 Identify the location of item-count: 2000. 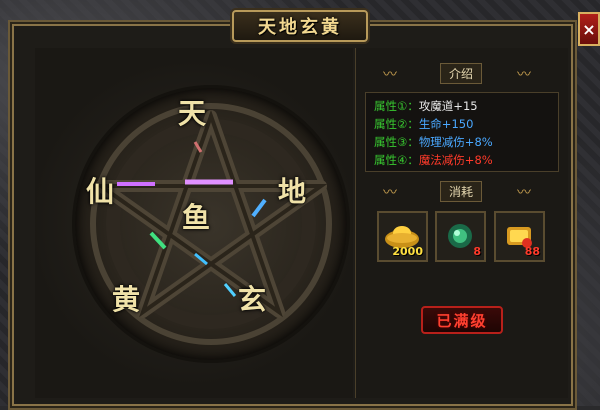
(407, 251).